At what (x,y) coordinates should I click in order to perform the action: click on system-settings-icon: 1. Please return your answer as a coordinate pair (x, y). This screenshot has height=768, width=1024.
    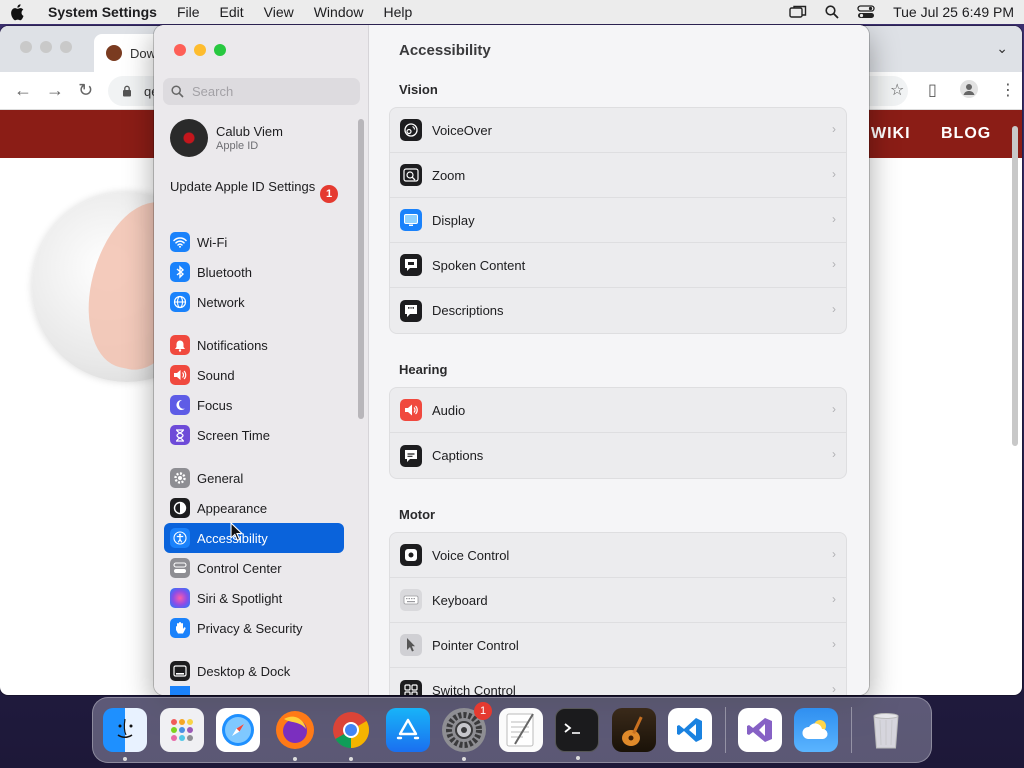
    Looking at the image, I should click on (467, 731).